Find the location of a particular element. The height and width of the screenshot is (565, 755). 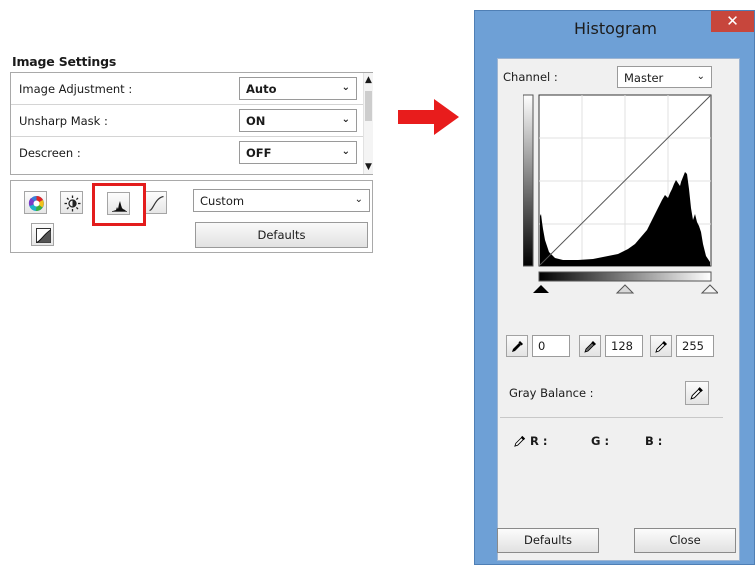

tone-curve-button is located at coordinates (155, 202).